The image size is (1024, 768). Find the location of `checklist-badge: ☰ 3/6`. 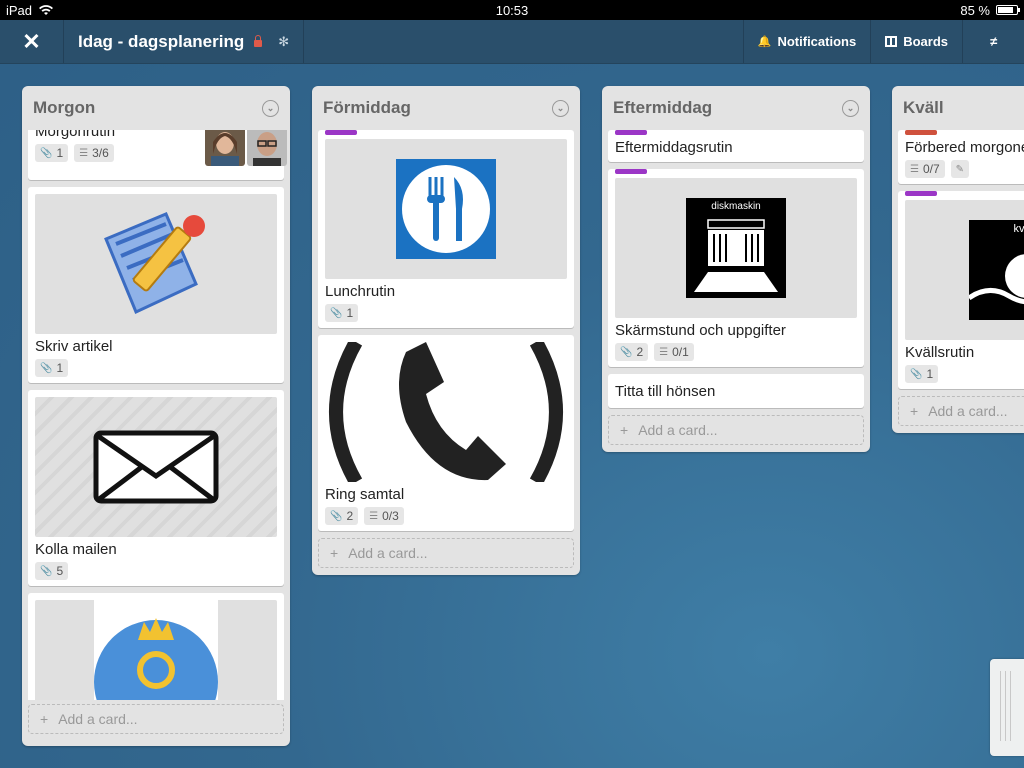

checklist-badge: ☰ 3/6 is located at coordinates (94, 153).